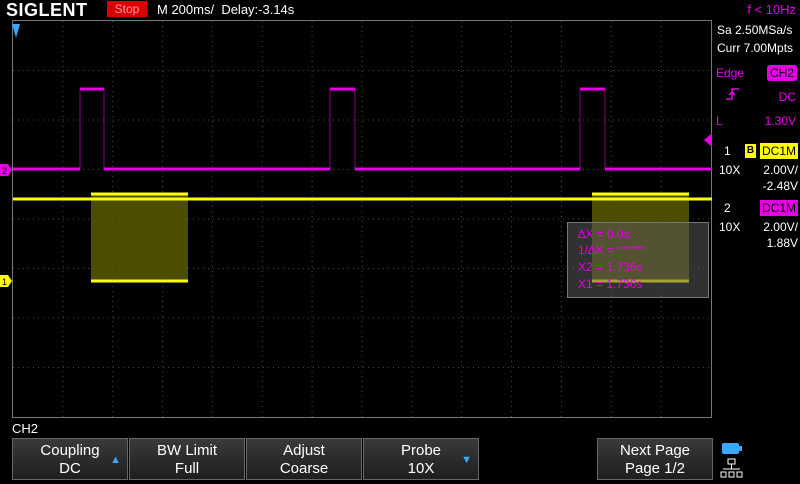 Image resolution: width=800 pixels, height=484 pixels. I want to click on softkey-value: Page 1/2, so click(655, 468).